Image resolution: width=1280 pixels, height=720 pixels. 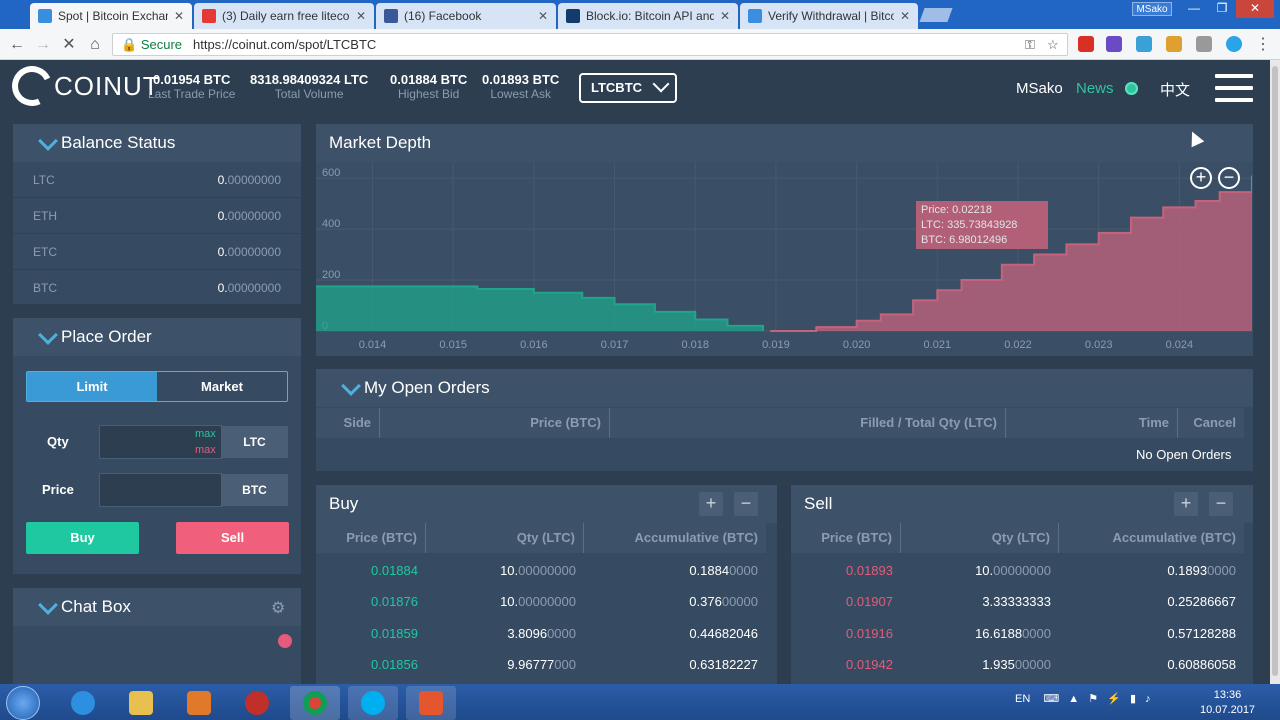 I want to click on browser-menu-icon: ⋮, so click(x=1263, y=45).